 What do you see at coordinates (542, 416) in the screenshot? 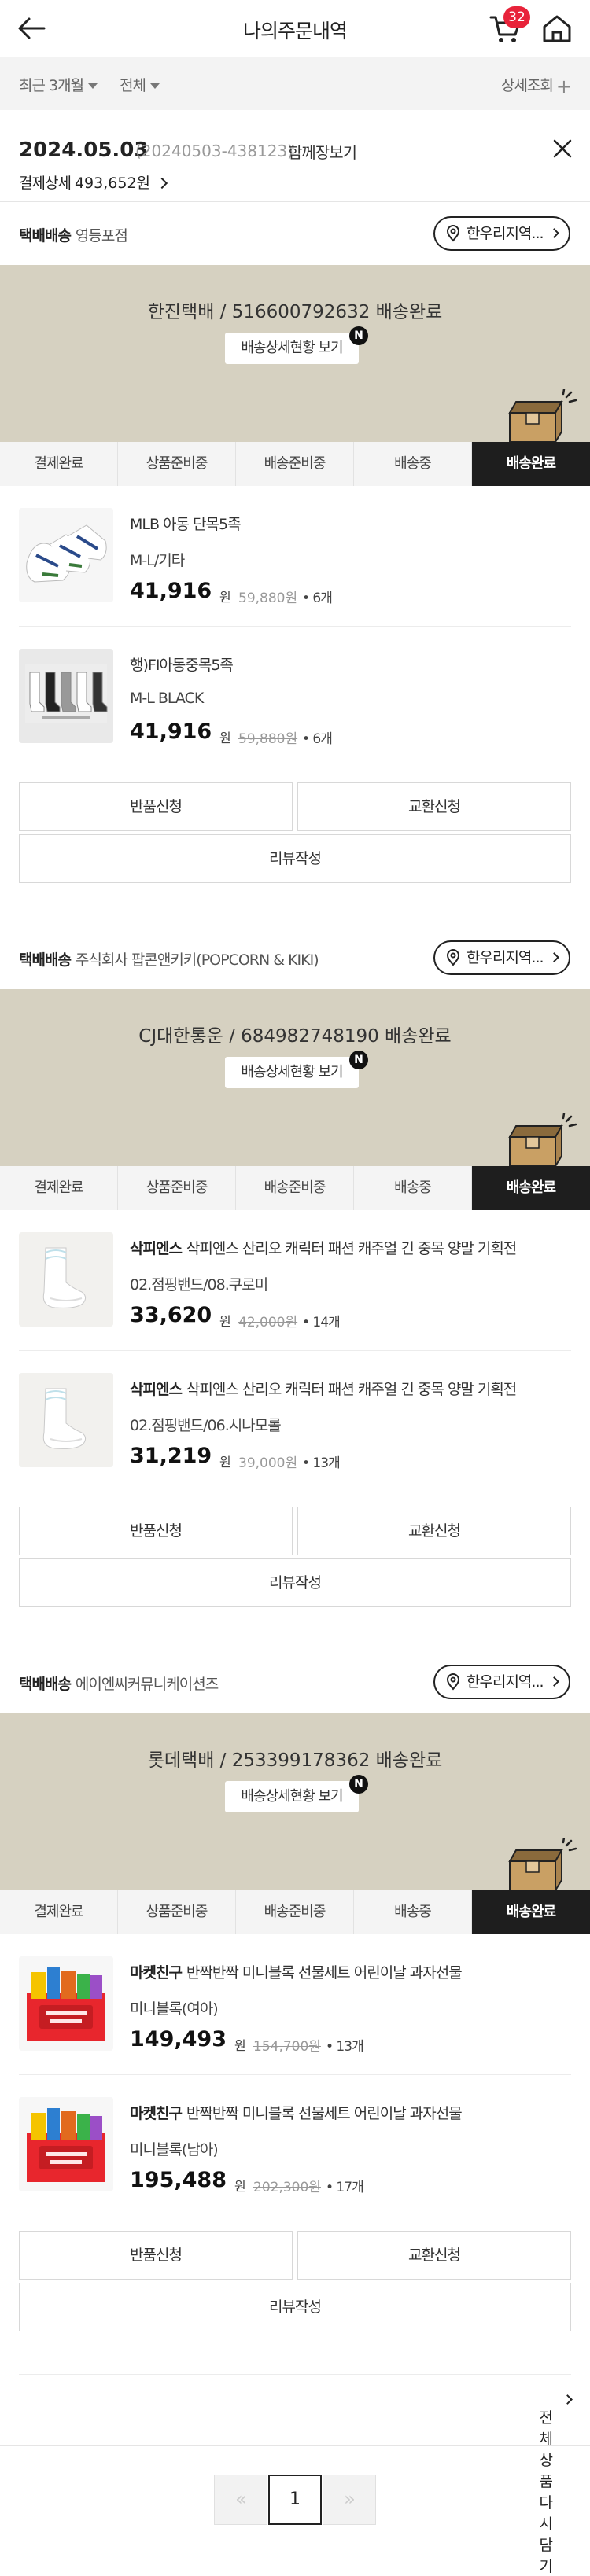
I see `delivery-box-icon` at bounding box center [542, 416].